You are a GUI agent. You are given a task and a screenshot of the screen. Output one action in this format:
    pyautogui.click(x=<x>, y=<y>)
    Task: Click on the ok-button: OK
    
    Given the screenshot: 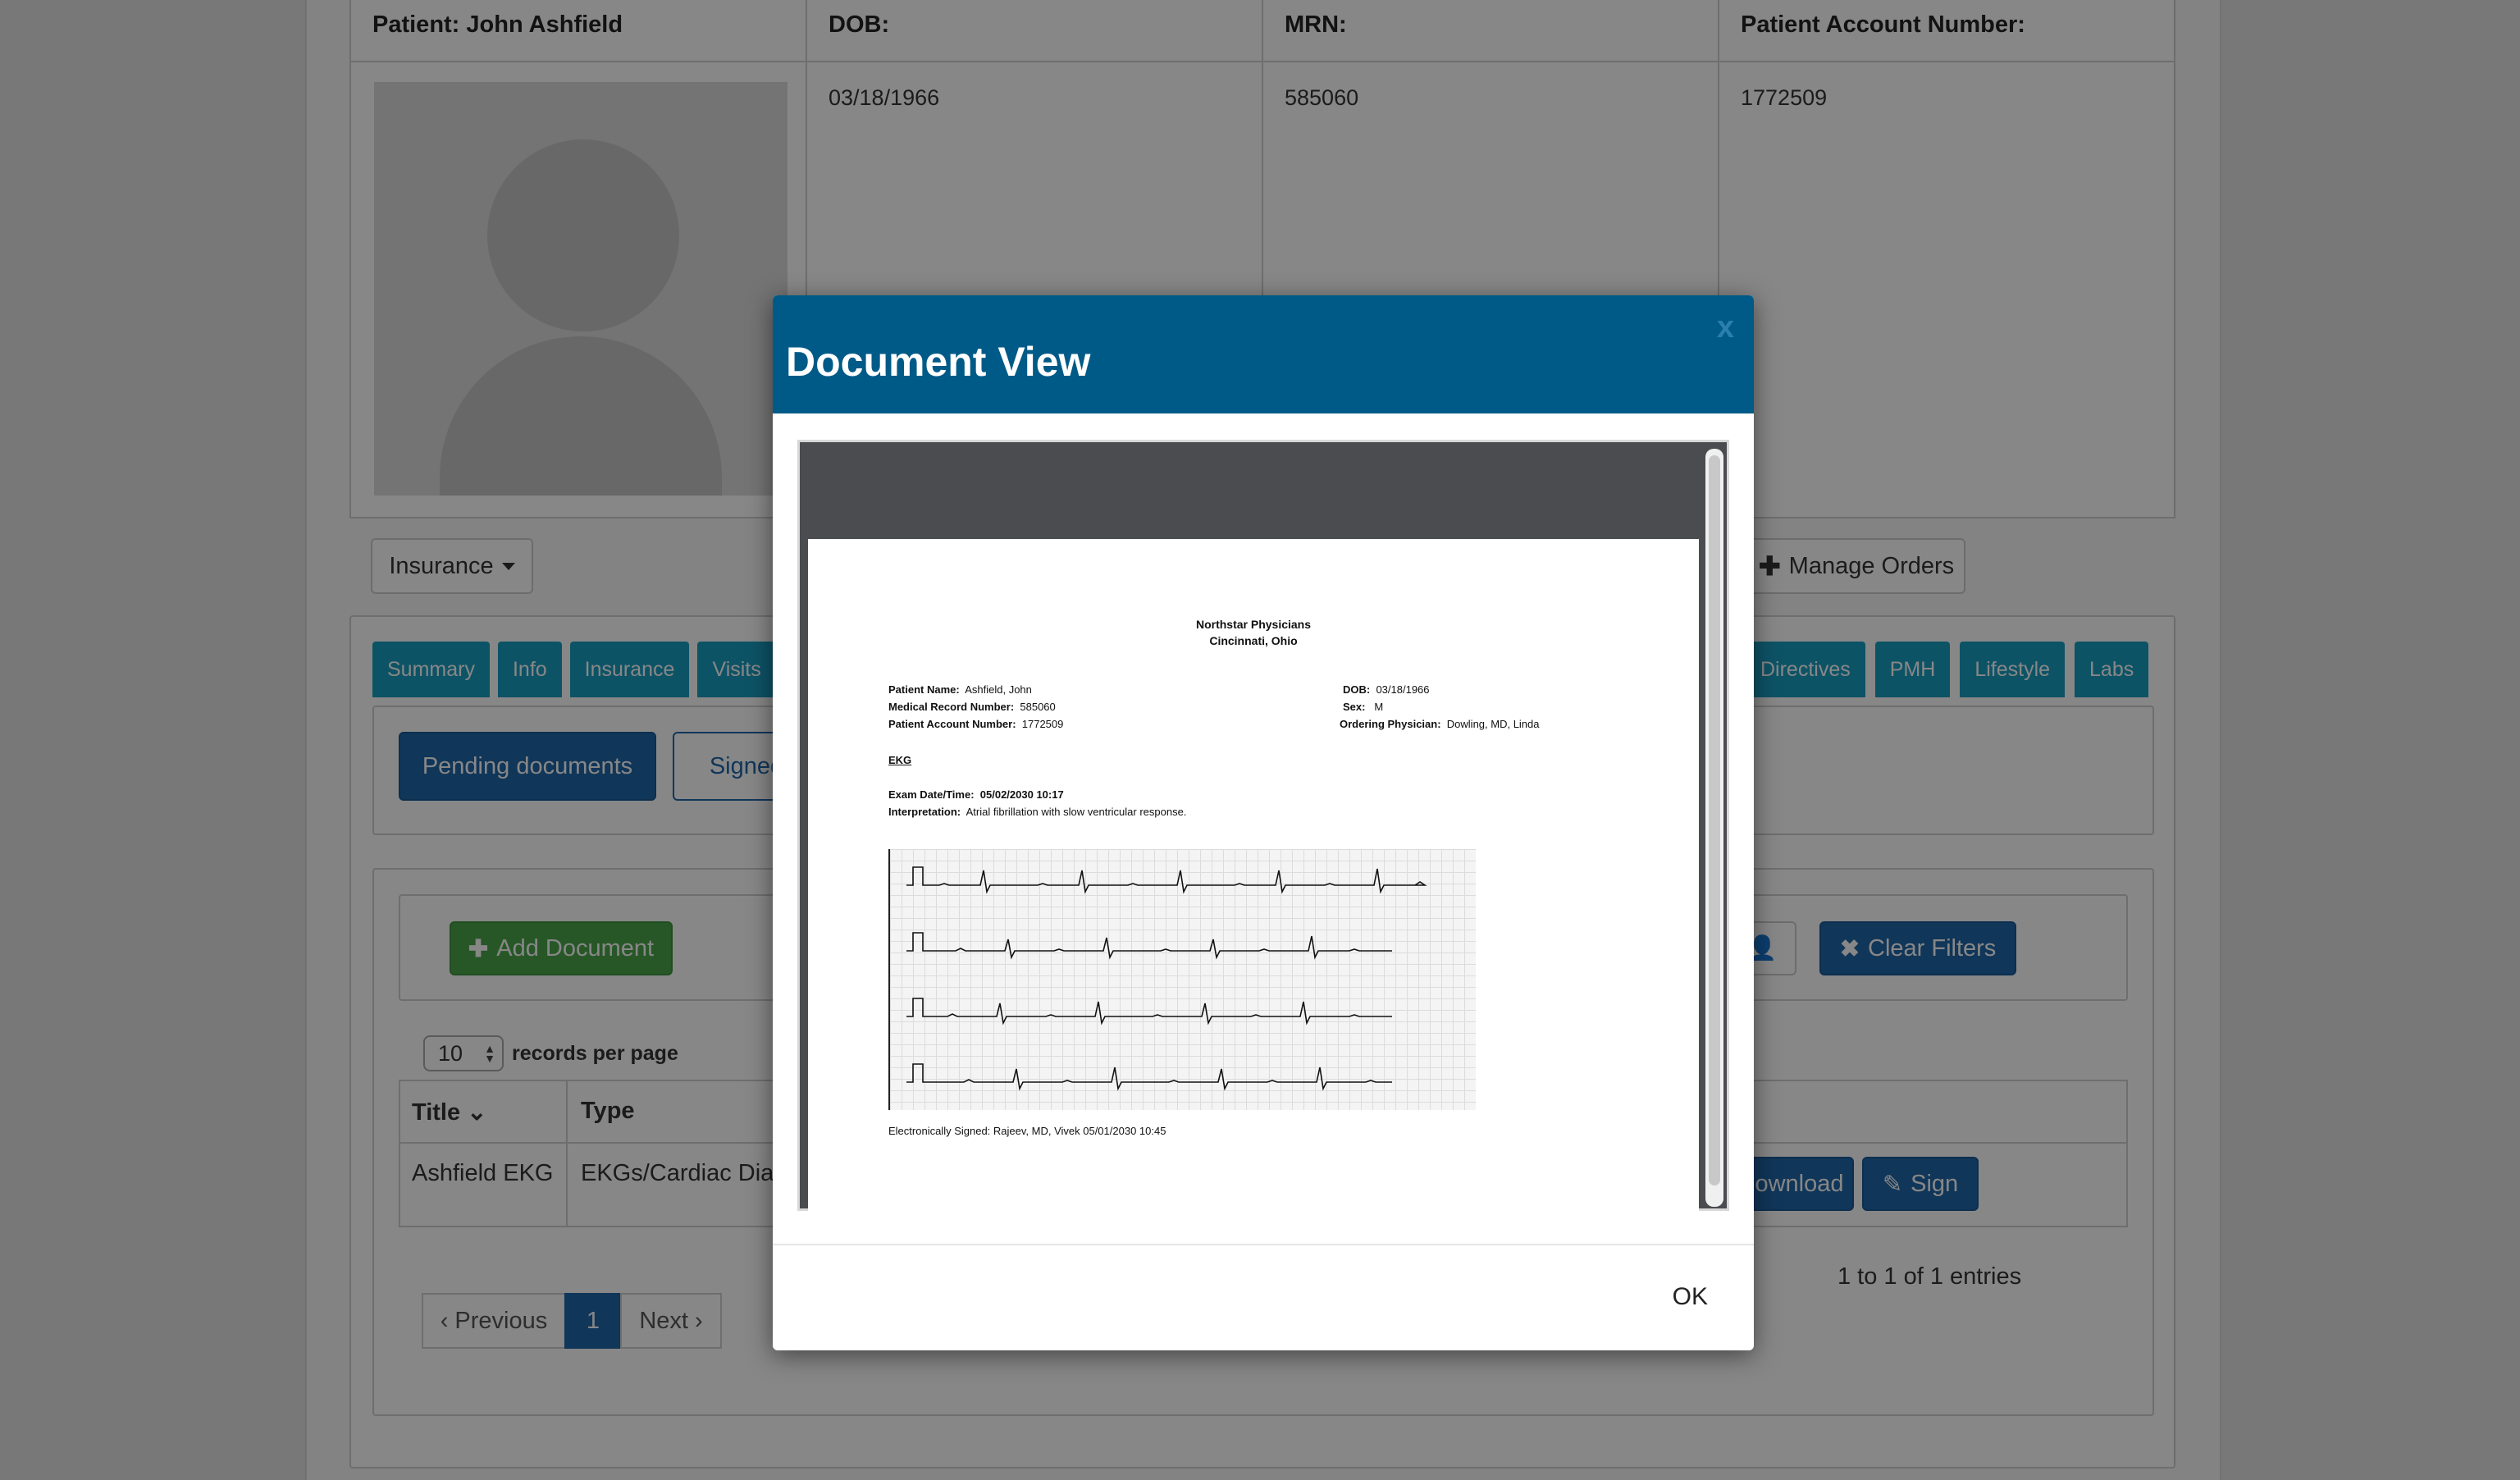 What is the action you would take?
    pyautogui.click(x=1691, y=1297)
    